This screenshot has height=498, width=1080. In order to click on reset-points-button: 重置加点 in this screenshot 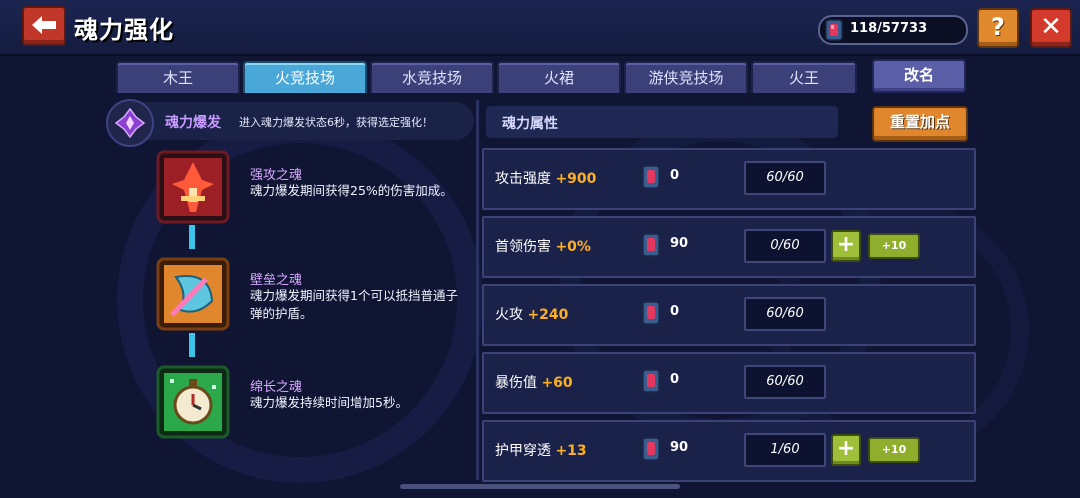, I will do `click(920, 124)`.